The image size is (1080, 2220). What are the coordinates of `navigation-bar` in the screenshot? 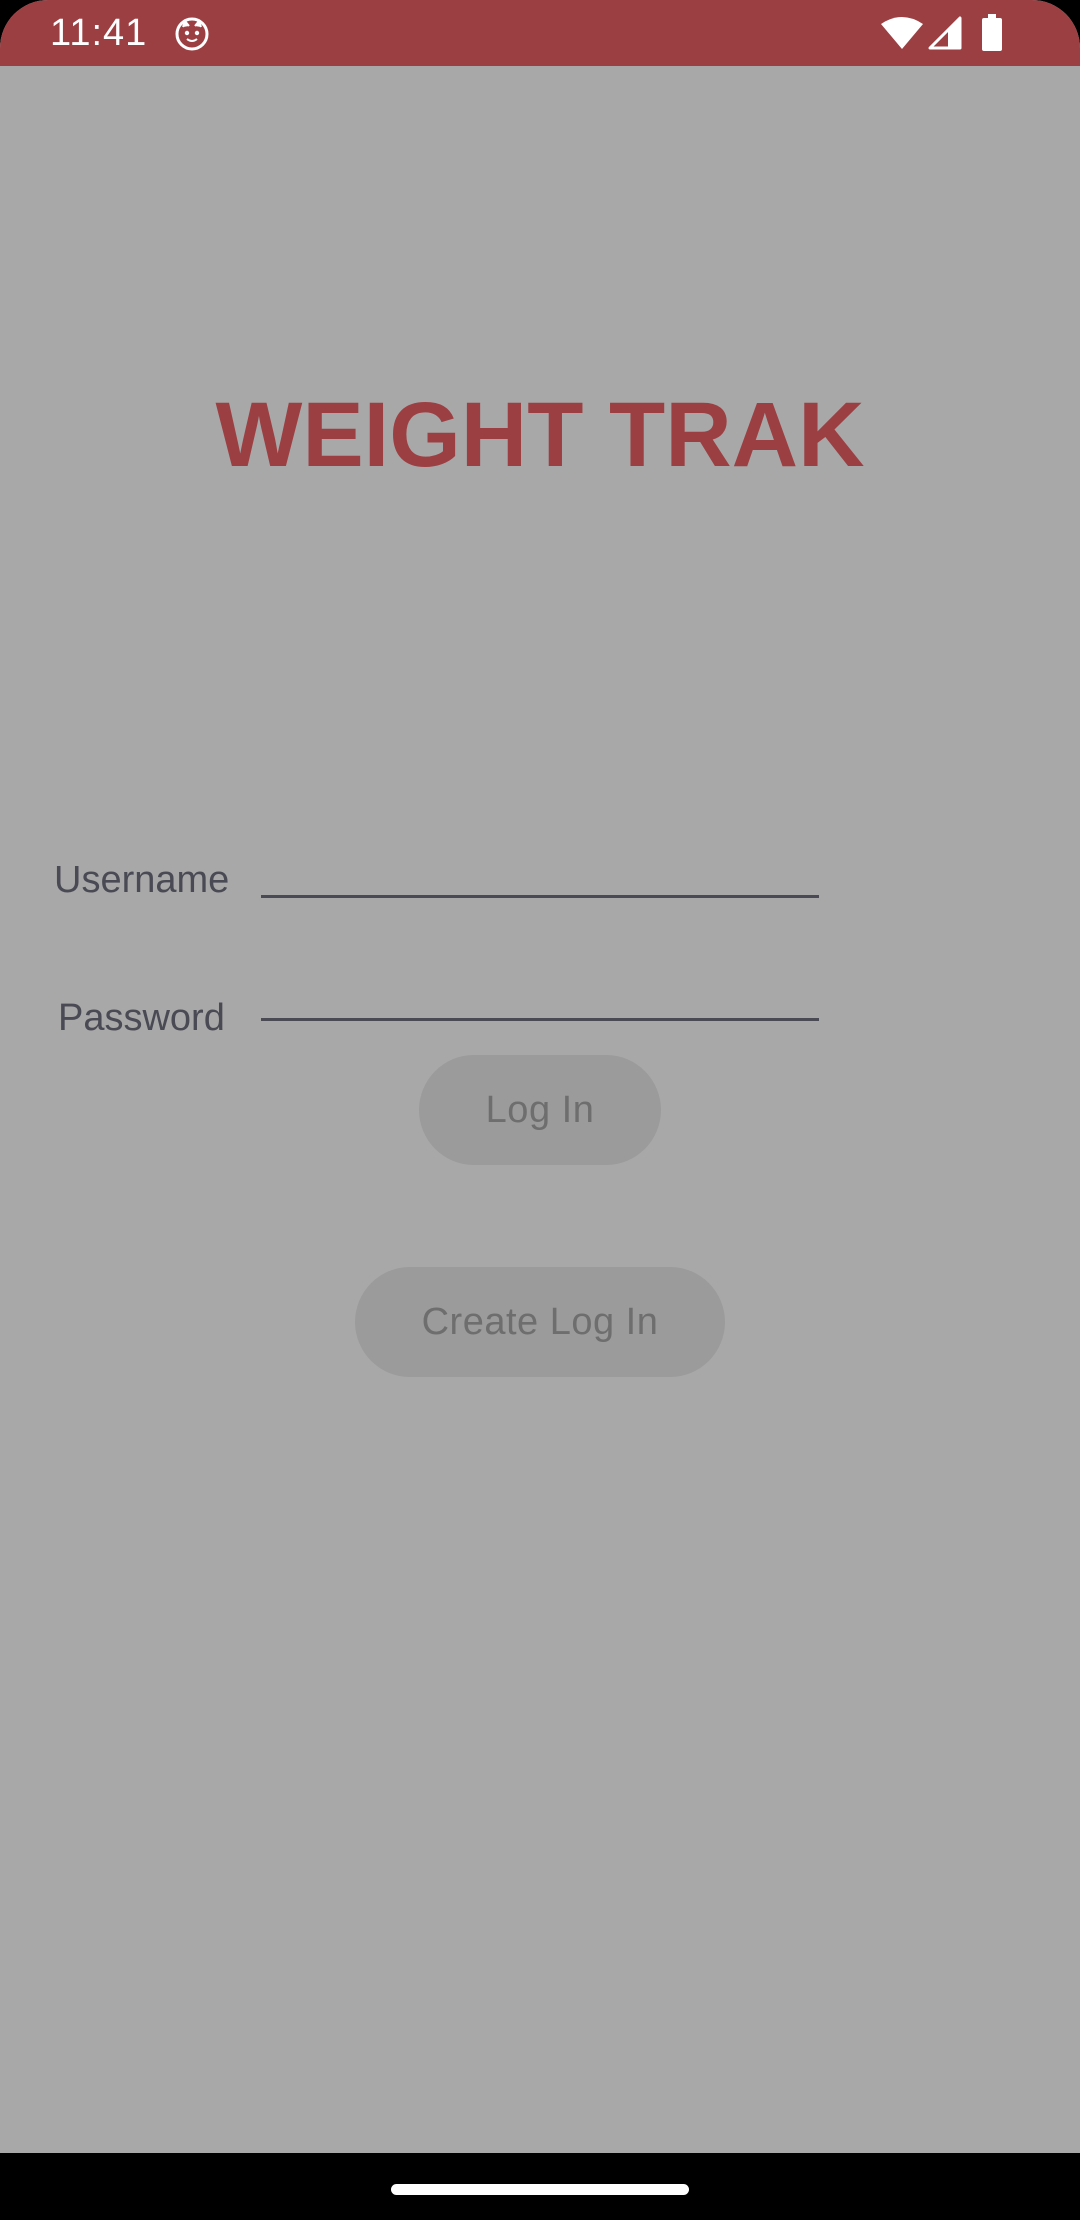 It's located at (540, 2186).